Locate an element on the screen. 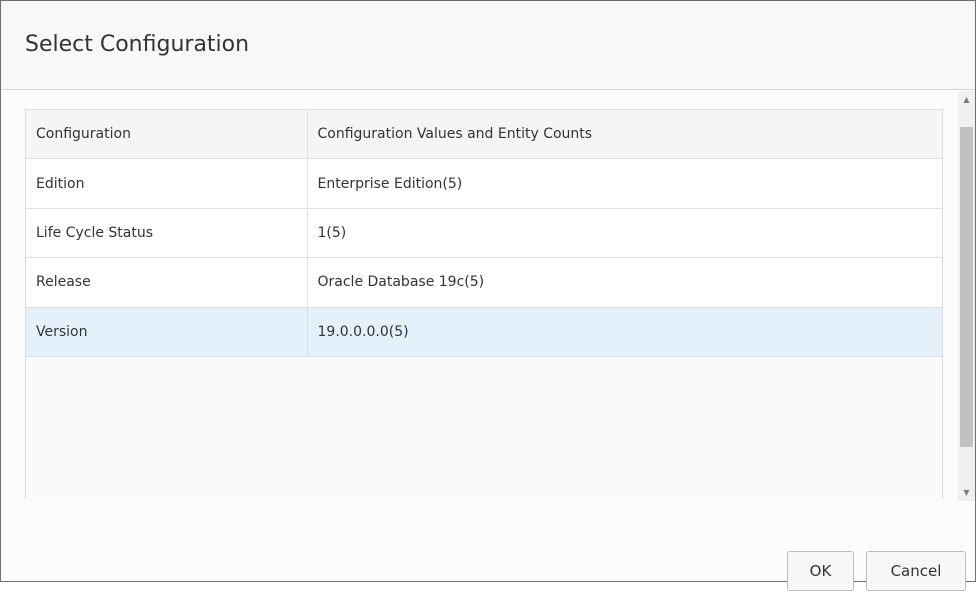 Image resolution: width=976 pixels, height=591 pixels. ok-button: OK is located at coordinates (820, 571).